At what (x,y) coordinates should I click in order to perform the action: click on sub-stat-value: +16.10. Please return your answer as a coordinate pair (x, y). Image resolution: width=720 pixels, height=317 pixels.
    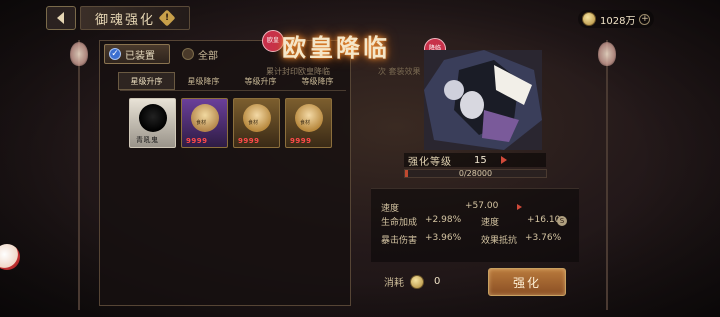
    Looking at the image, I should click on (544, 220).